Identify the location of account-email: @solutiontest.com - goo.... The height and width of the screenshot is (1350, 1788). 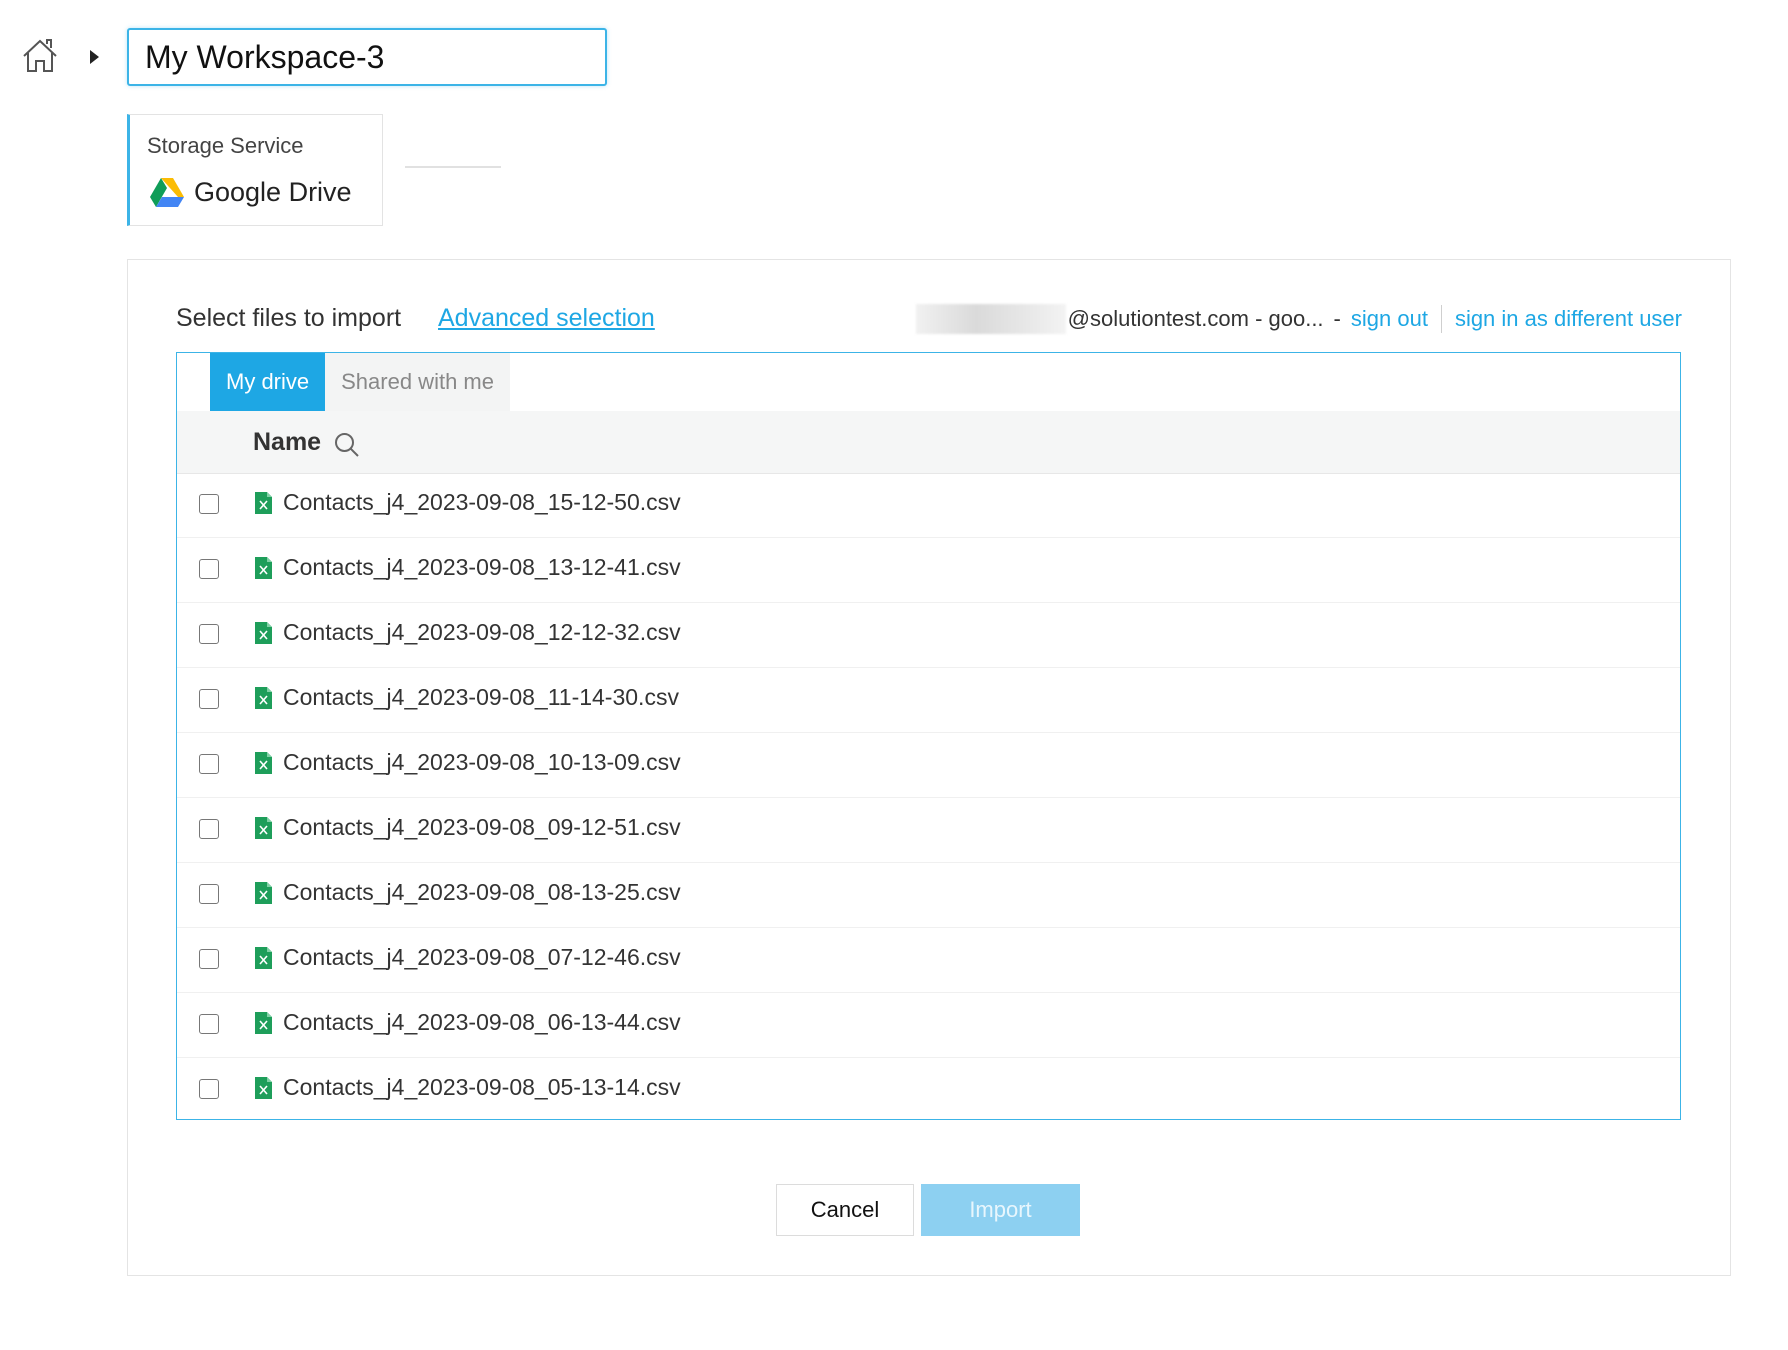
(1195, 318).